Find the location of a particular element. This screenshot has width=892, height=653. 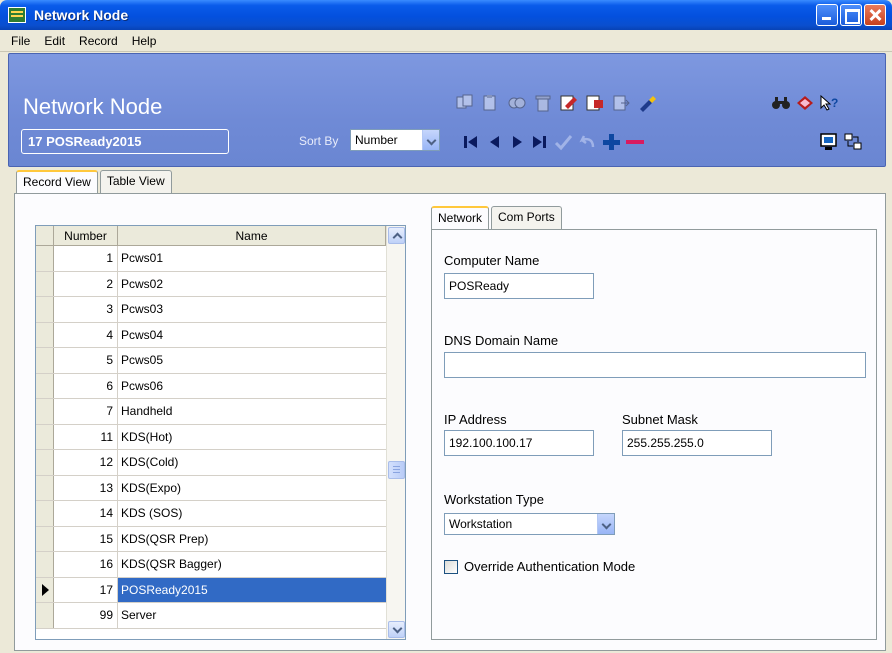

cell-name: KDS(Cold) is located at coordinates (252, 462).